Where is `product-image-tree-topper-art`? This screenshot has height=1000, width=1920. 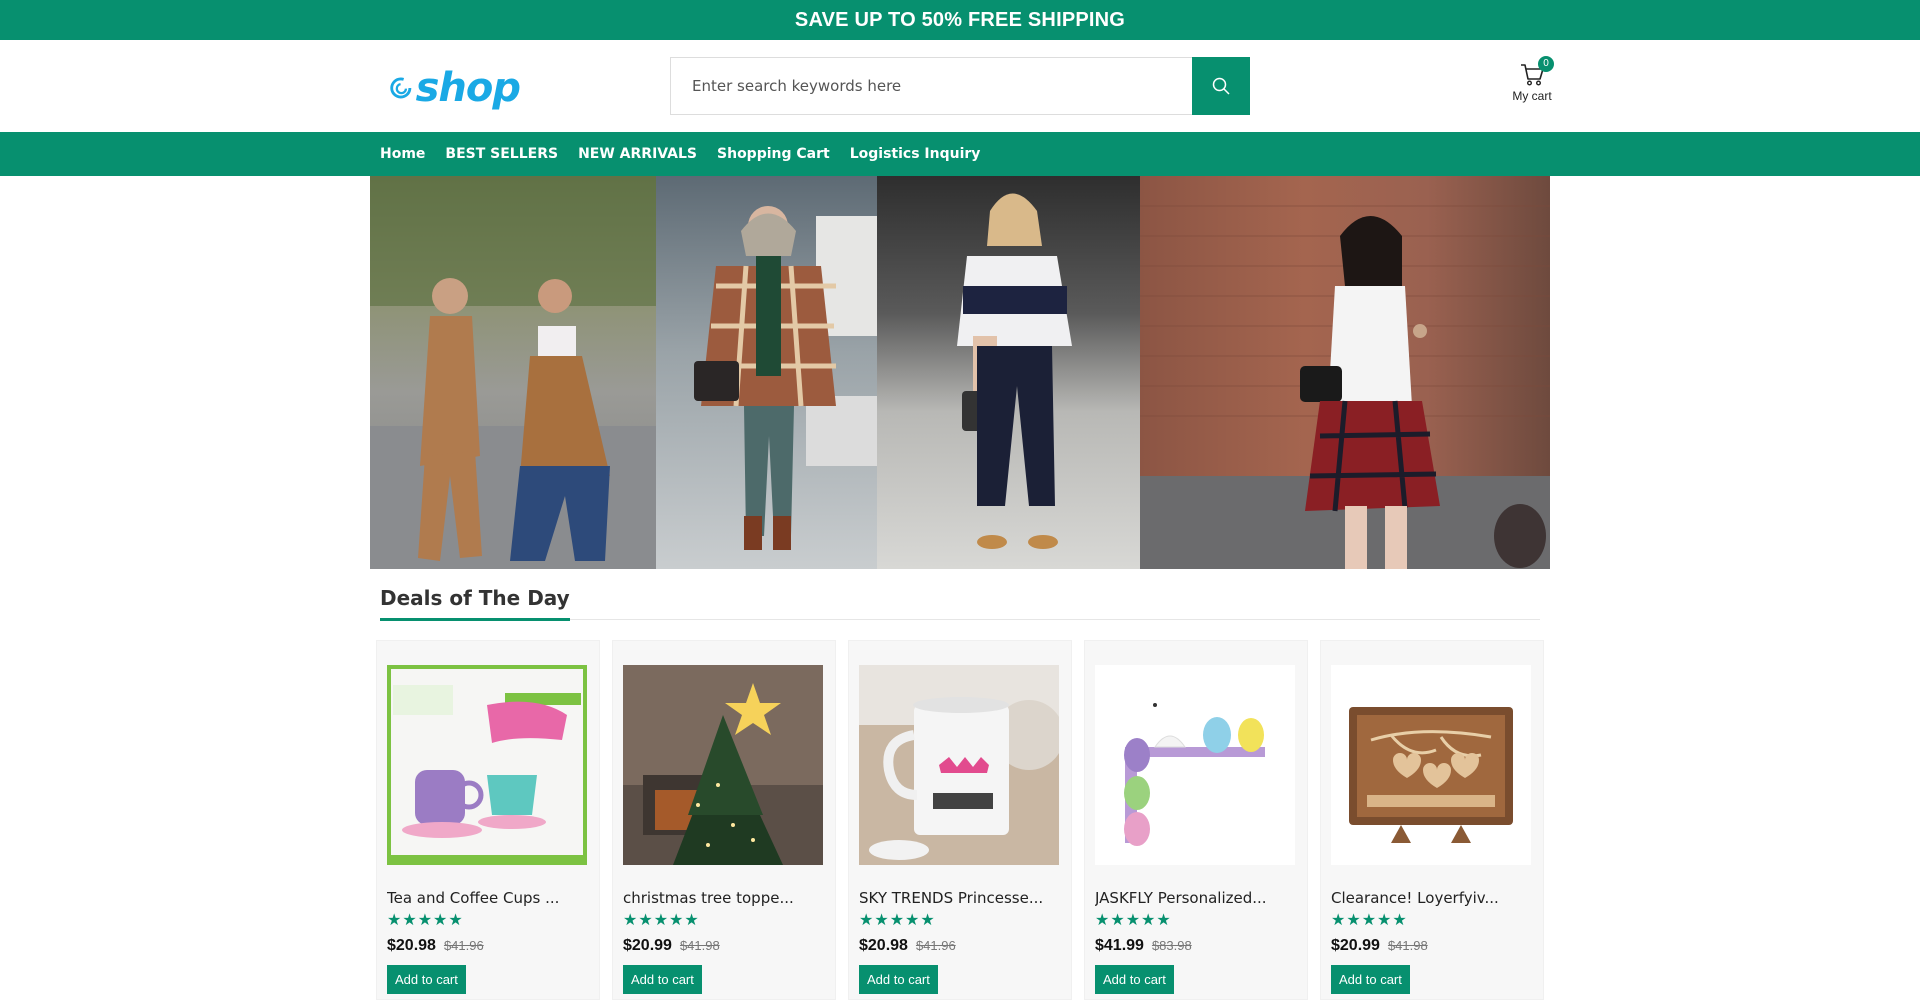
product-image-tree-topper-art is located at coordinates (723, 765).